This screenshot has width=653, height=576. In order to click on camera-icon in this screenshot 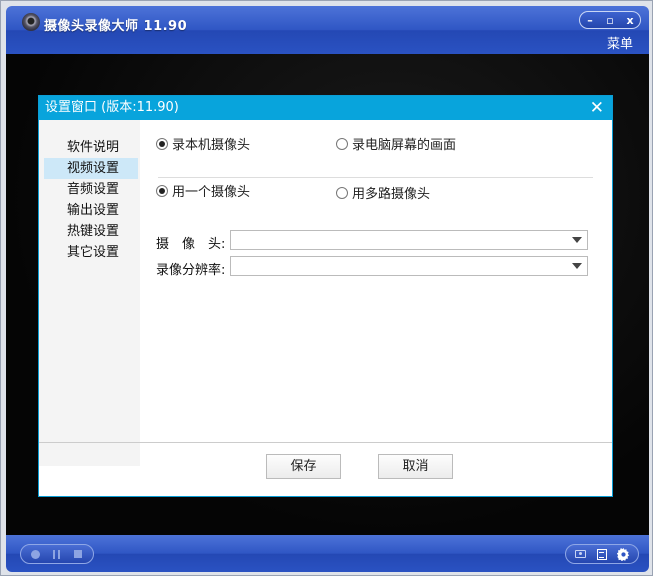, I will do `click(581, 554)`.